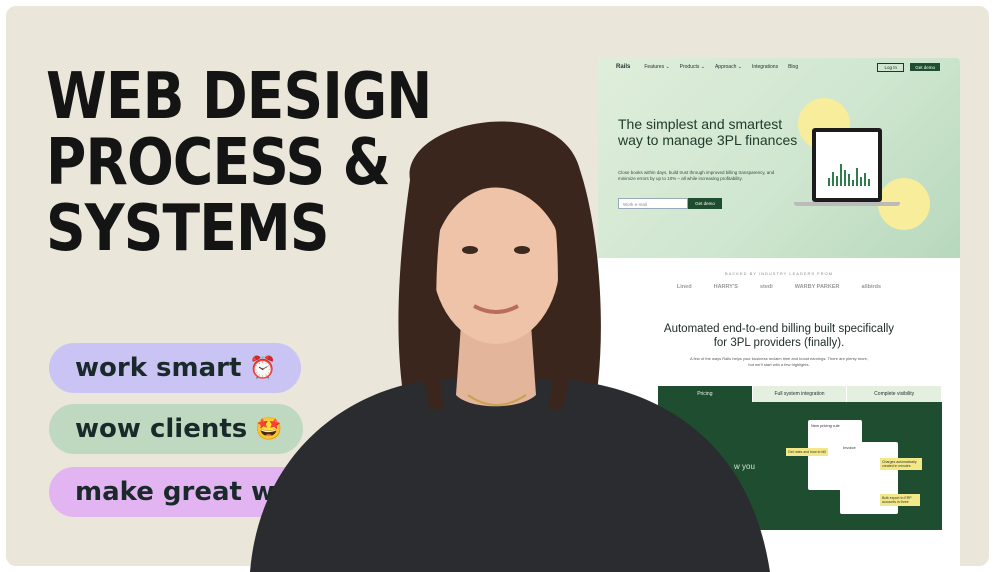 The height and width of the screenshot is (572, 995). Describe the element at coordinates (807, 452) in the screenshot. I see `sticky-note: Get rates and how to bill` at that location.